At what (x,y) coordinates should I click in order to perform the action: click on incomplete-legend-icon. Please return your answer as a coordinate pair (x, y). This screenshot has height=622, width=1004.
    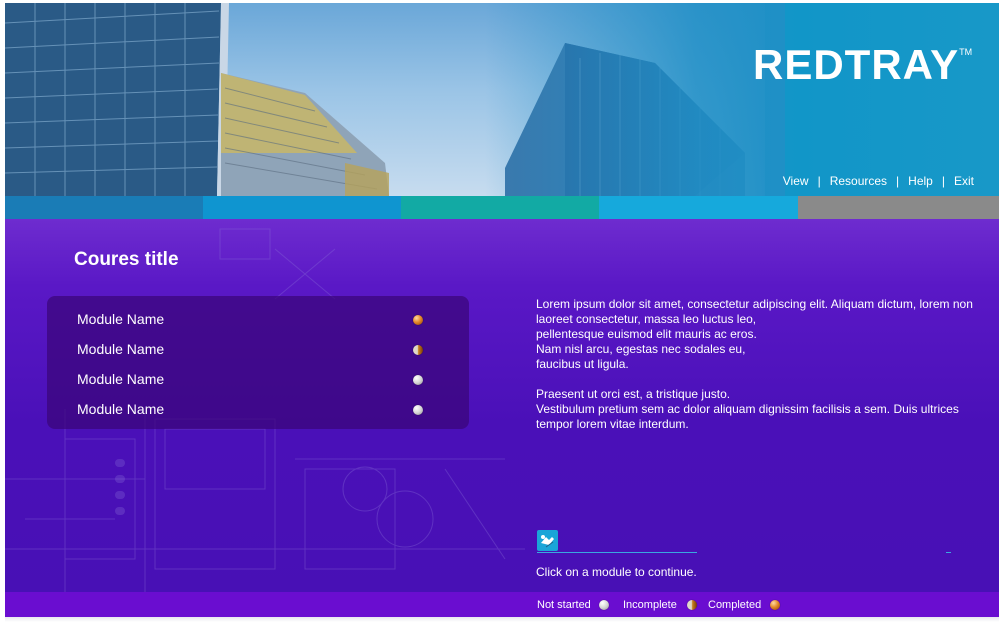
    Looking at the image, I should click on (692, 605).